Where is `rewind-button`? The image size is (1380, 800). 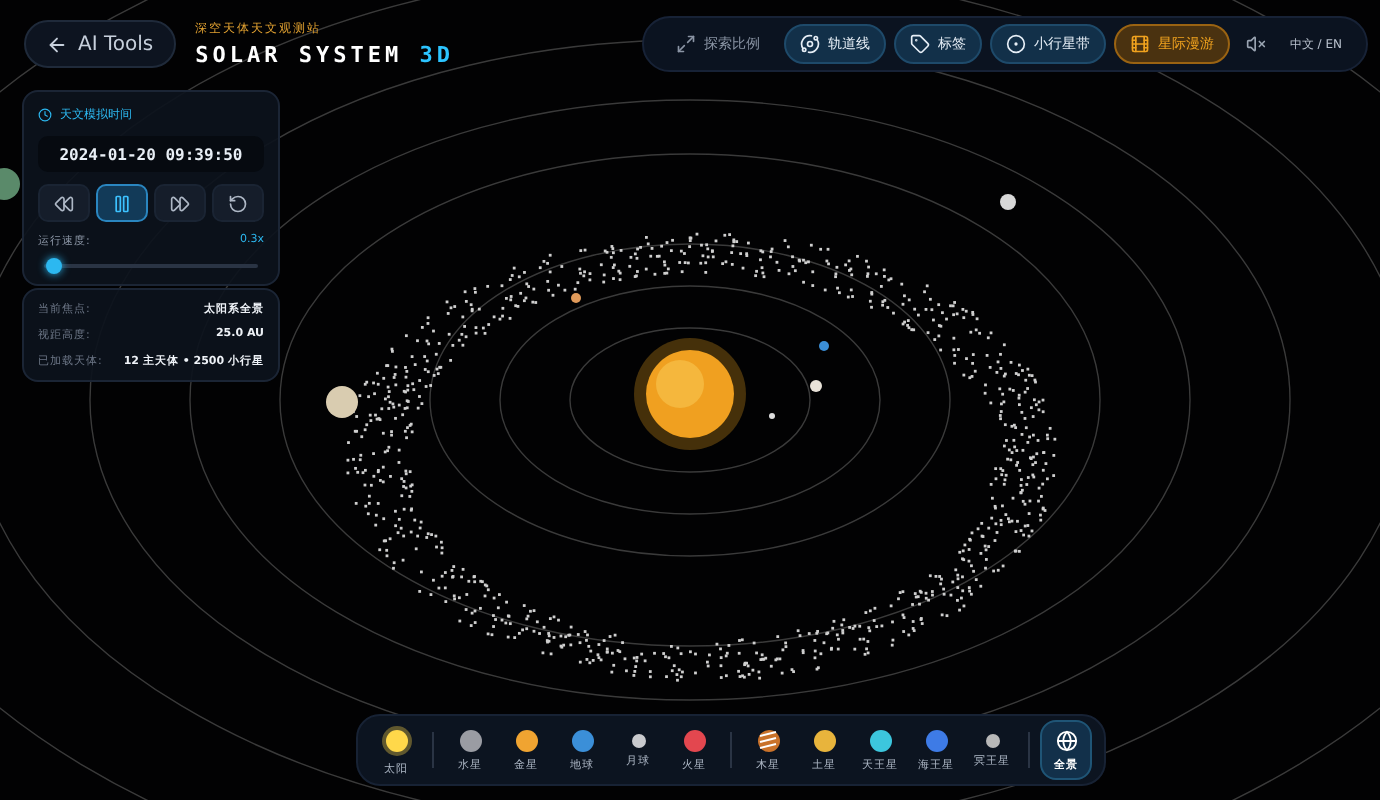 rewind-button is located at coordinates (64, 203).